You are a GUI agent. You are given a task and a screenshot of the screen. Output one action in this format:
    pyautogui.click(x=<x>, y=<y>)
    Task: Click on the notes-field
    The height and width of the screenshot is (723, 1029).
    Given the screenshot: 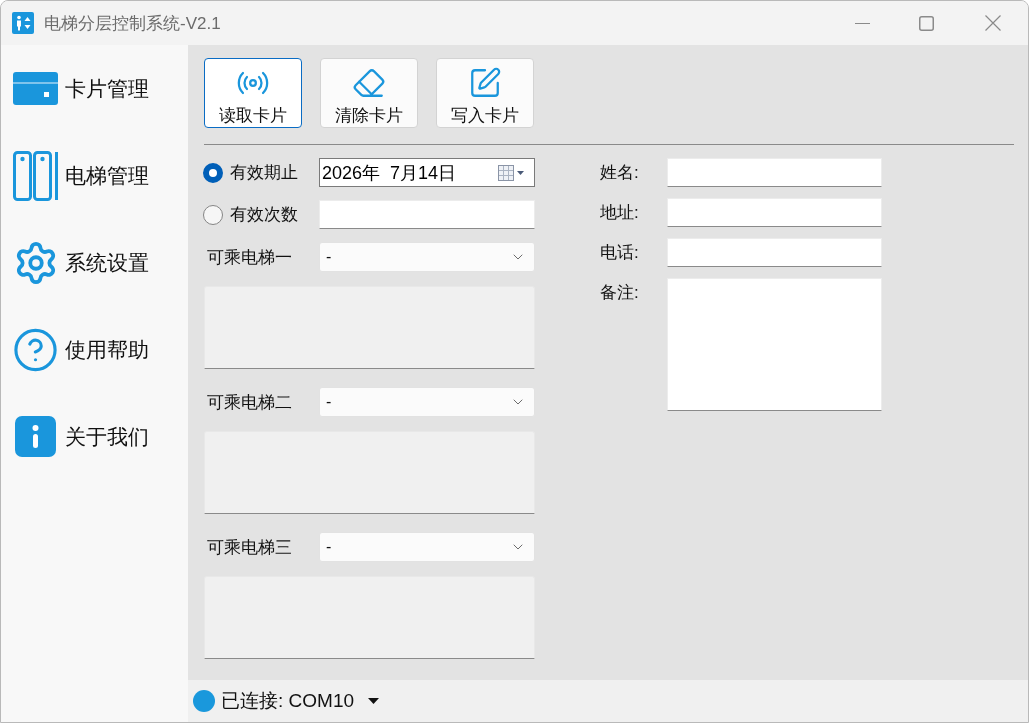 What is the action you would take?
    pyautogui.click(x=774, y=344)
    